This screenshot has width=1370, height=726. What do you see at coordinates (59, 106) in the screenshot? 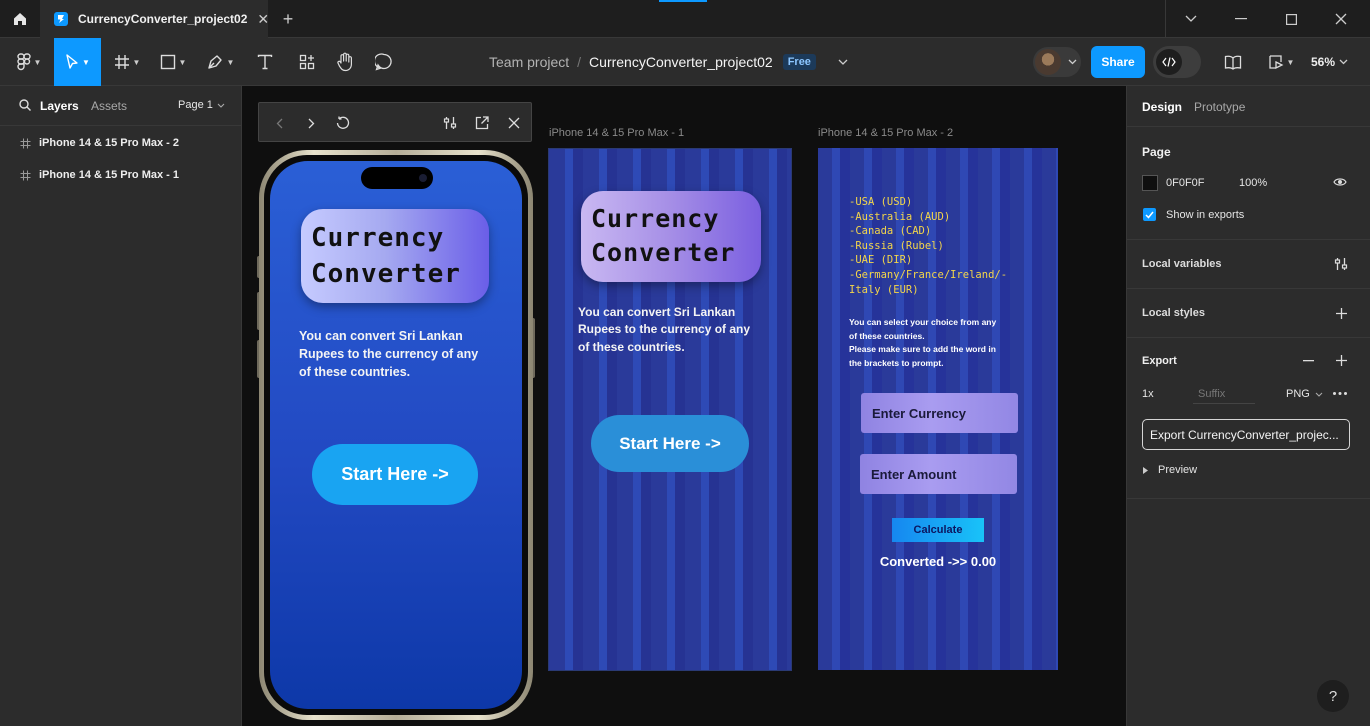
I see `tab-layers: Layers` at bounding box center [59, 106].